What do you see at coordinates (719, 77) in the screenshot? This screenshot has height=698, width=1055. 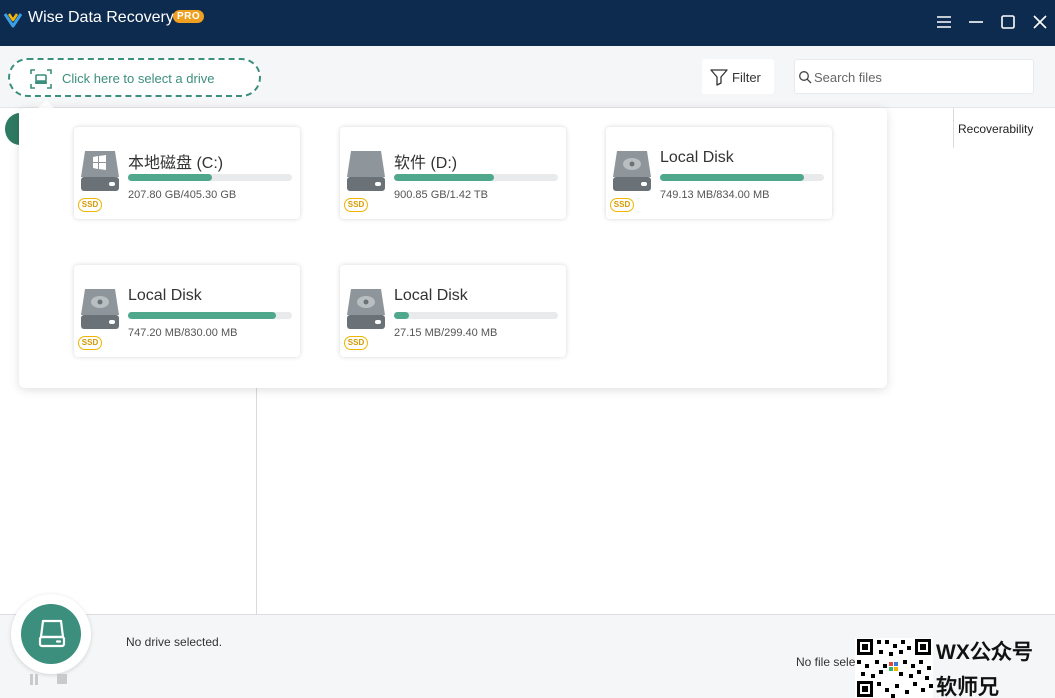 I see `filter-icon` at bounding box center [719, 77].